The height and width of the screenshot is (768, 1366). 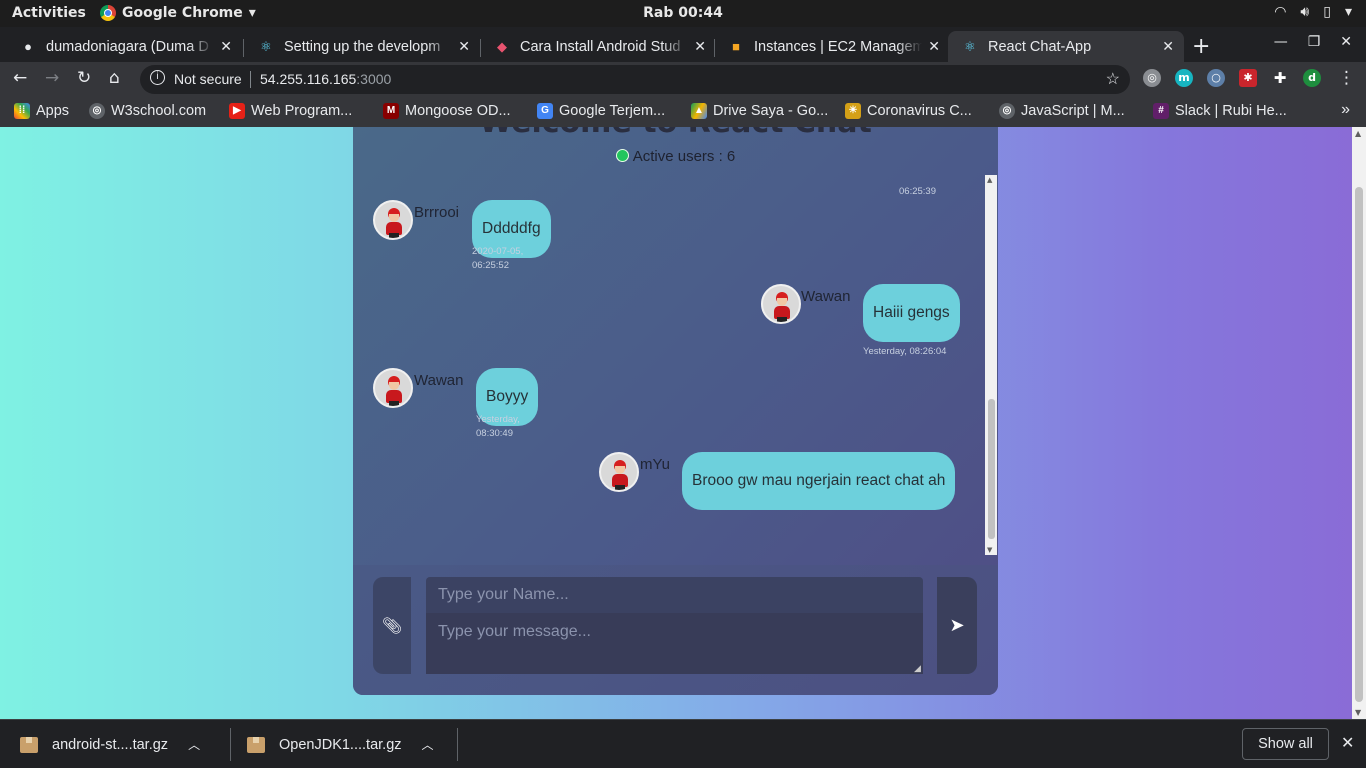 I want to click on paperclip-icon: 📎︎, so click(x=392, y=625).